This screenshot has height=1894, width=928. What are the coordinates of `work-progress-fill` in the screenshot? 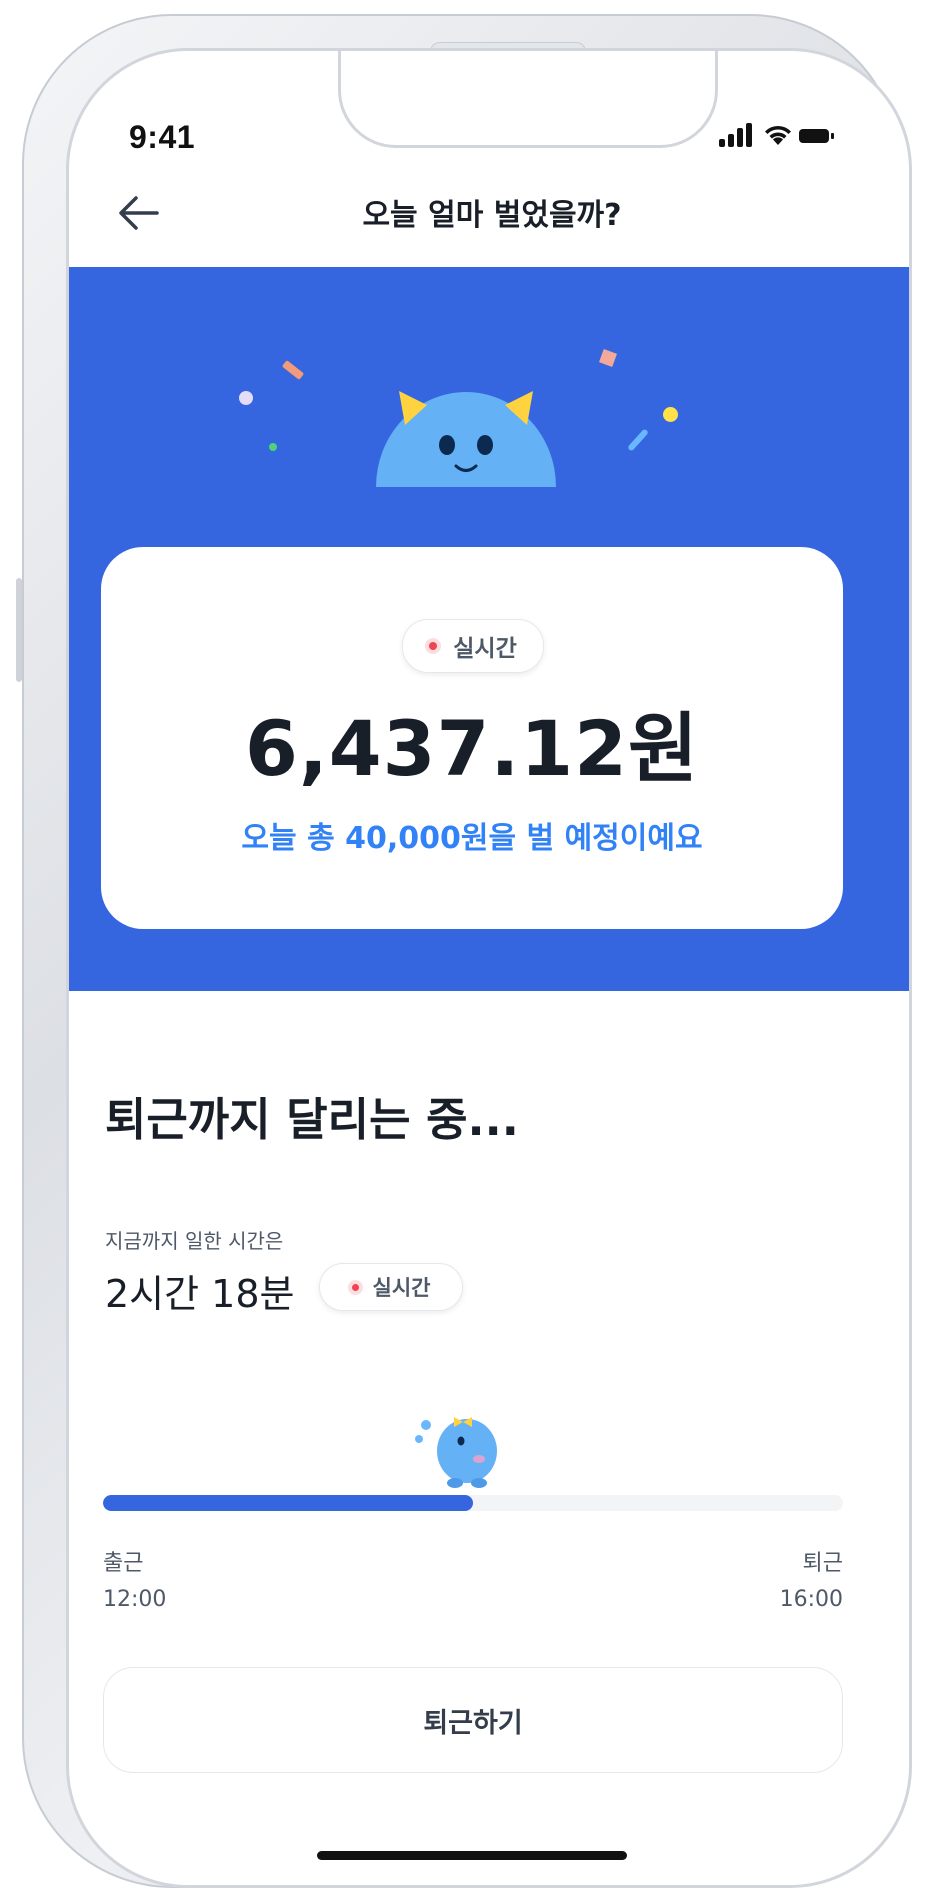 It's located at (288, 1503).